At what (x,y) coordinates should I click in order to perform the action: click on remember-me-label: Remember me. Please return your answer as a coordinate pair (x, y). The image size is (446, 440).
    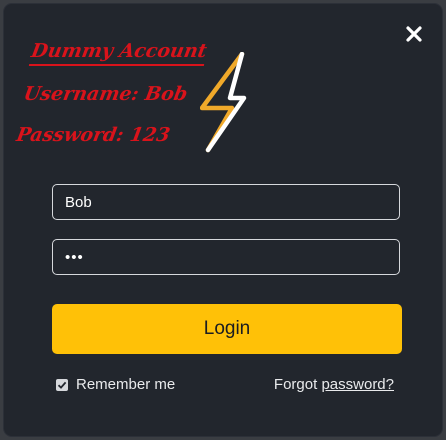
    Looking at the image, I should click on (126, 384).